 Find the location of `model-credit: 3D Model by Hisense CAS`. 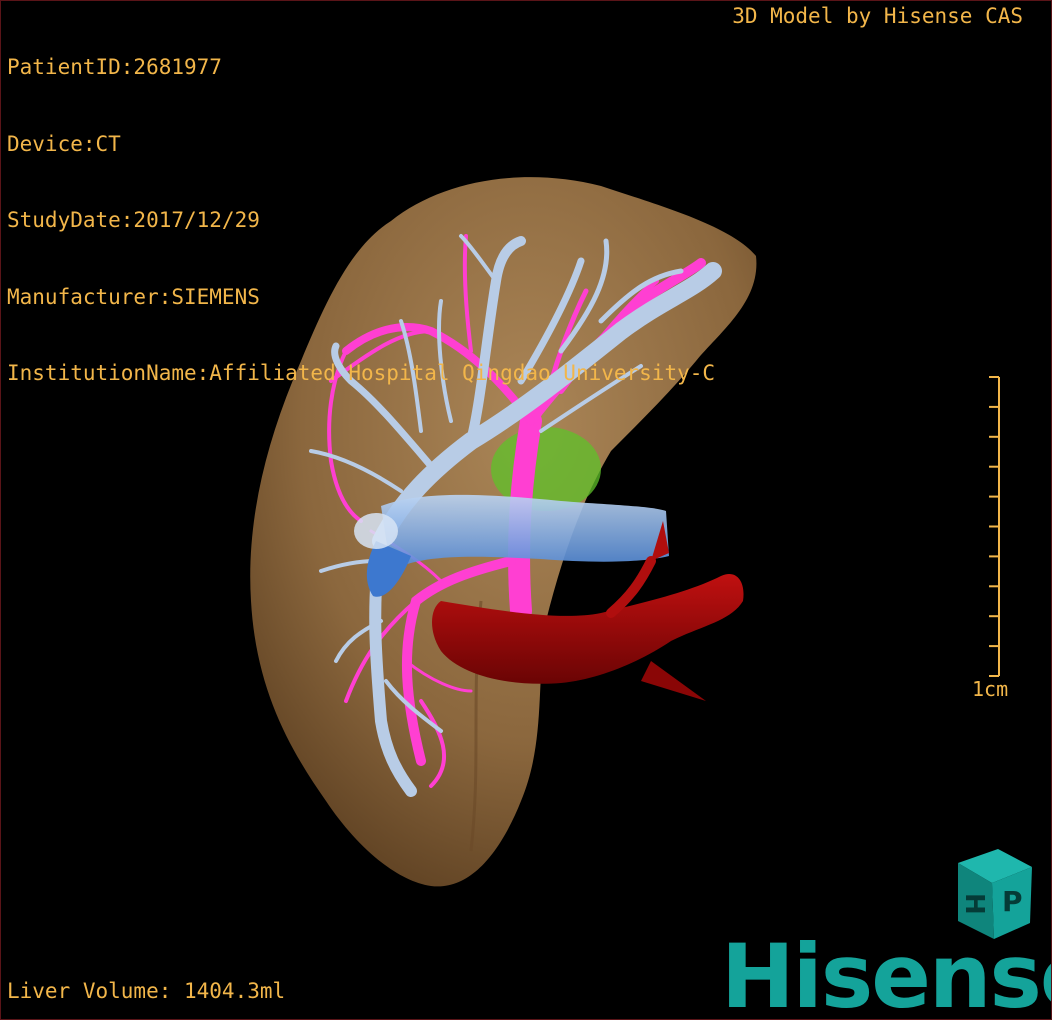

model-credit: 3D Model by Hisense CAS is located at coordinates (877, 16).